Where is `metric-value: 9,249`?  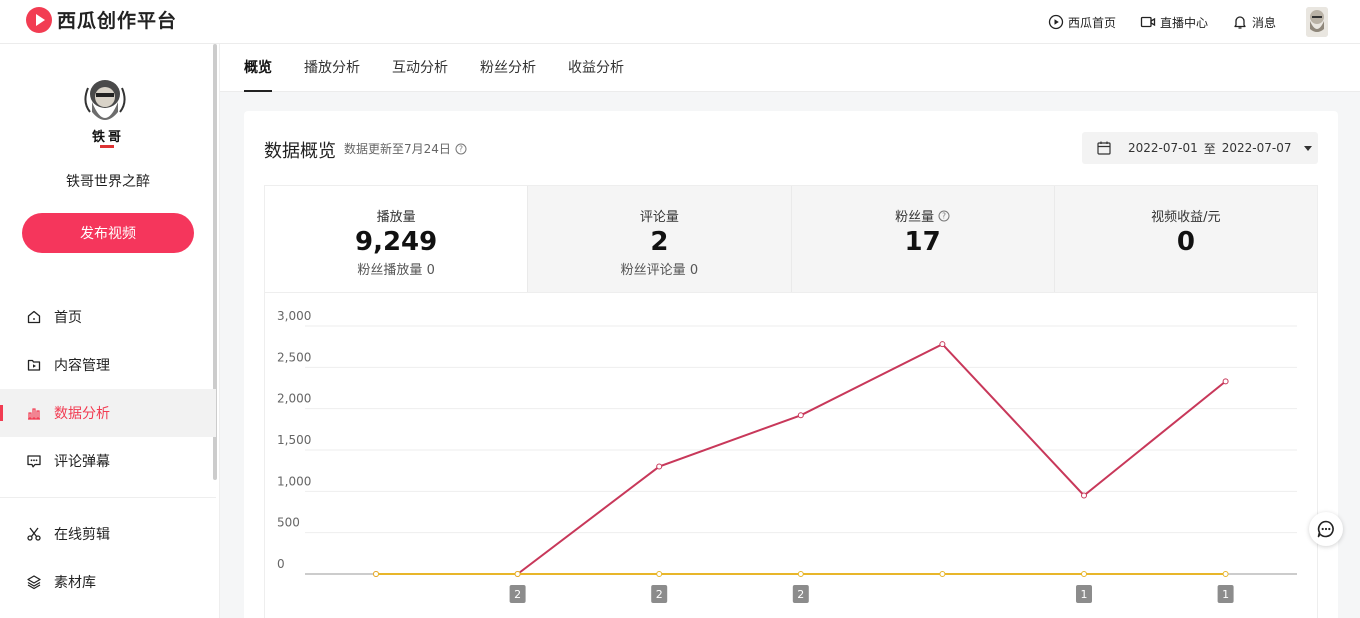
metric-value: 9,249 is located at coordinates (396, 242).